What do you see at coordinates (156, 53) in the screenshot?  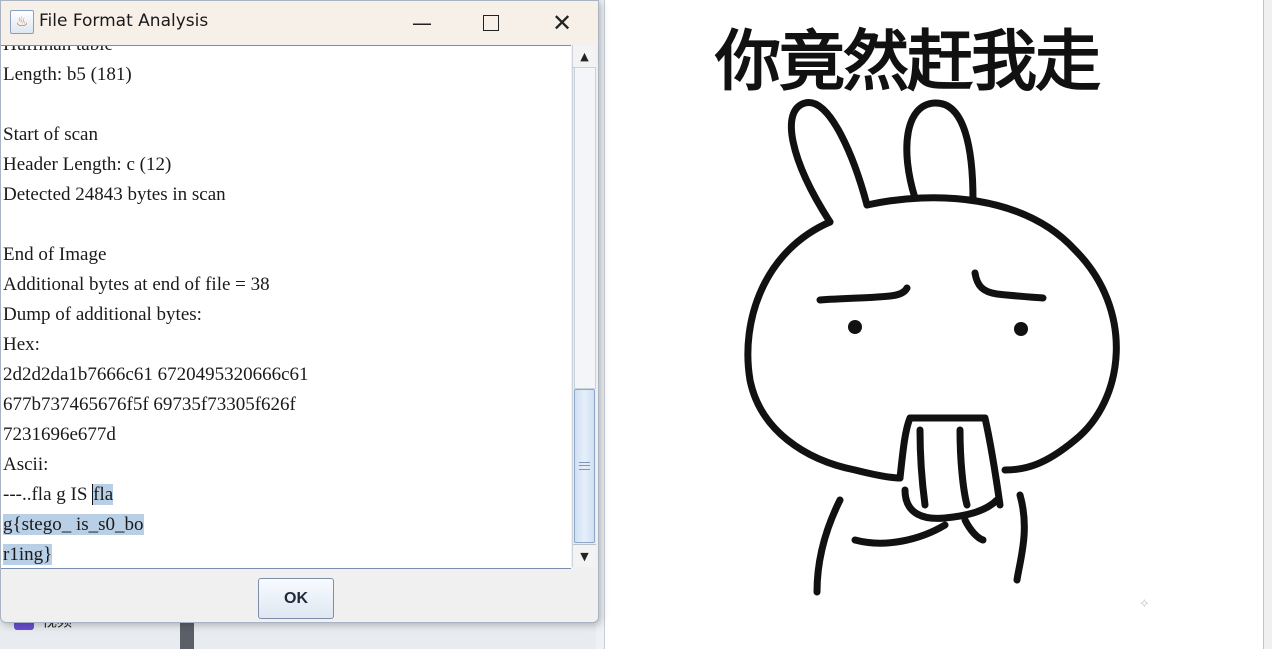 I see `text-line: Huffman table` at bounding box center [156, 53].